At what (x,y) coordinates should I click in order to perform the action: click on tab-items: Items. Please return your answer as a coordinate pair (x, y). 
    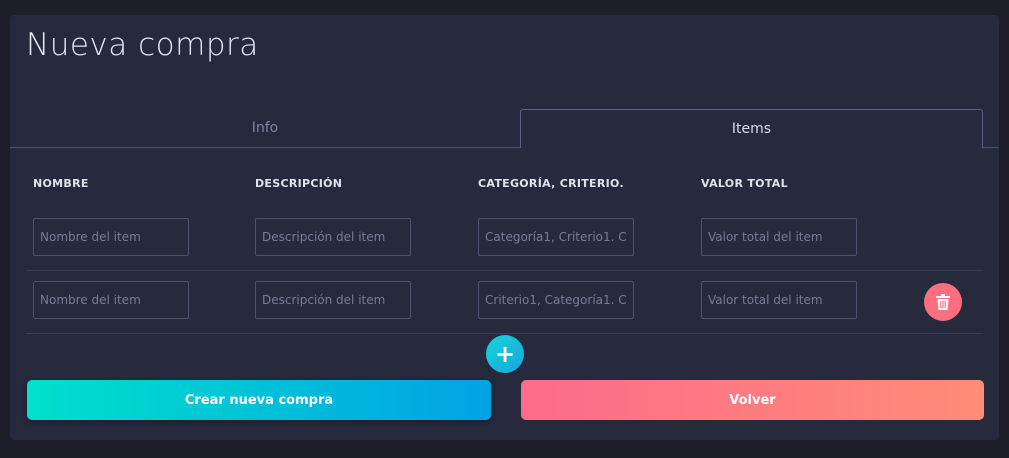
    Looking at the image, I should click on (751, 128).